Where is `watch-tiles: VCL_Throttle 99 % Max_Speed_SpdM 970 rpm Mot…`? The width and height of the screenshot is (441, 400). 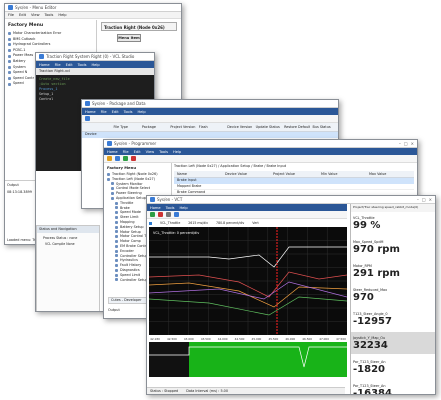
watch-tiles: VCL_Throttle 99 % Max_Speed_SpdM 970 rpm Mot… is located at coordinates (393, 303).